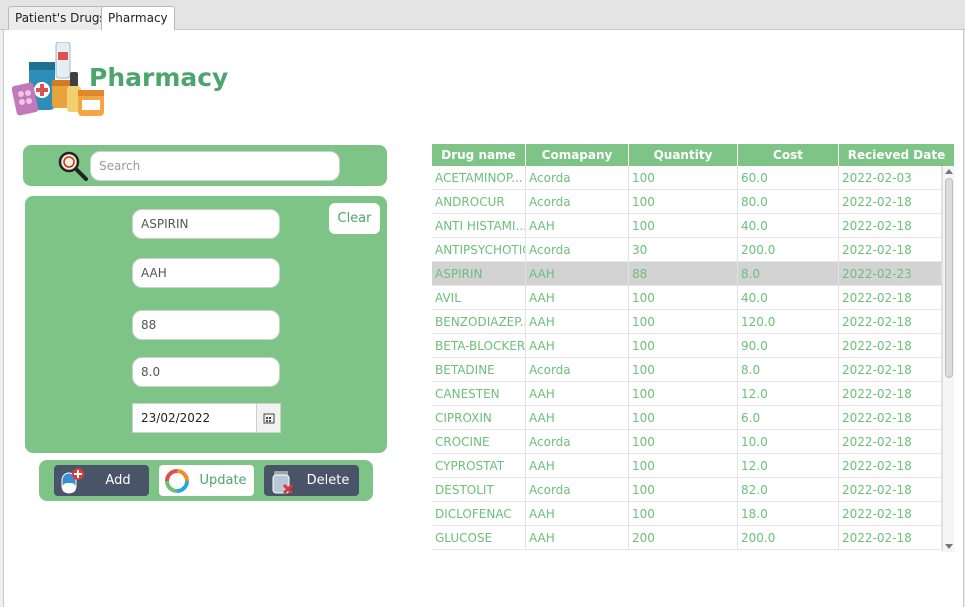 This screenshot has height=607, width=965. Describe the element at coordinates (268, 418) in the screenshot. I see `calendar-icon` at that location.